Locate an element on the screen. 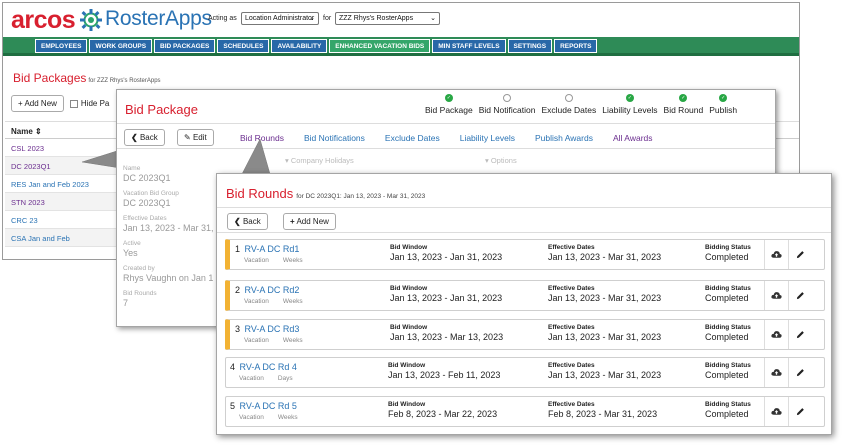  round-name-link: RV-A DC Rd 5 is located at coordinates (268, 406).